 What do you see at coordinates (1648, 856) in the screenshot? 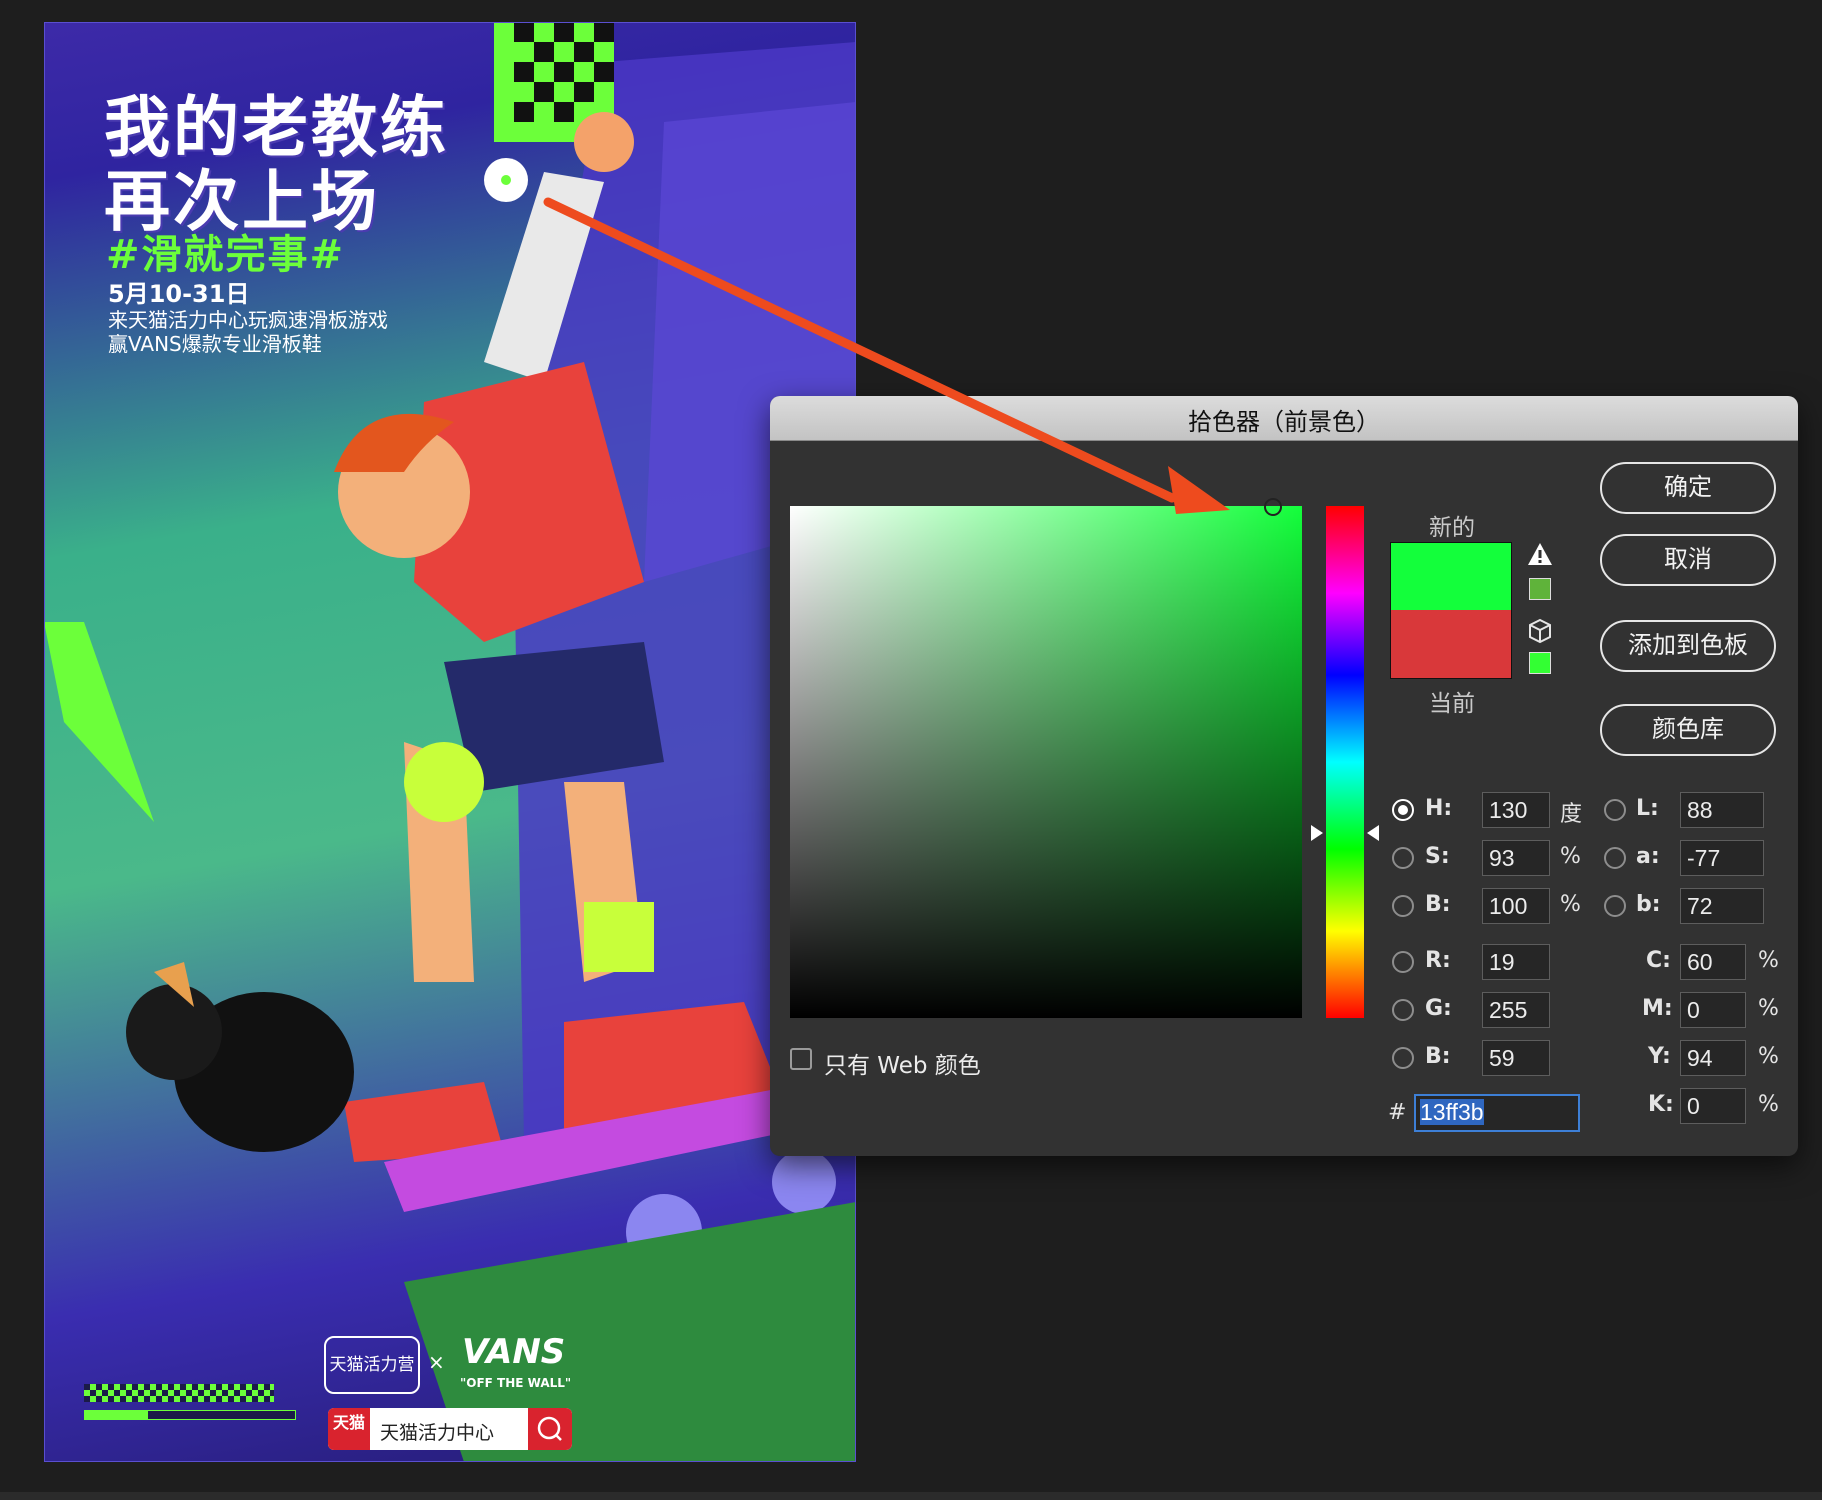
I see `label-a: a:` at bounding box center [1648, 856].